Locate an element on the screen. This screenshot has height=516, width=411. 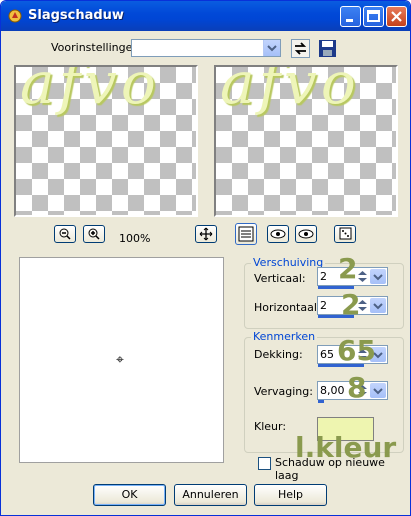
preview-text-original: afvo is located at coordinates (90, 91).